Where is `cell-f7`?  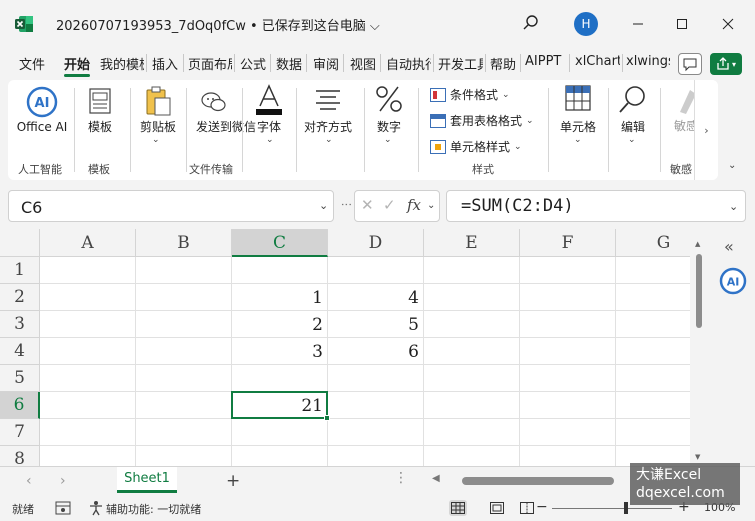 cell-f7 is located at coordinates (568, 432).